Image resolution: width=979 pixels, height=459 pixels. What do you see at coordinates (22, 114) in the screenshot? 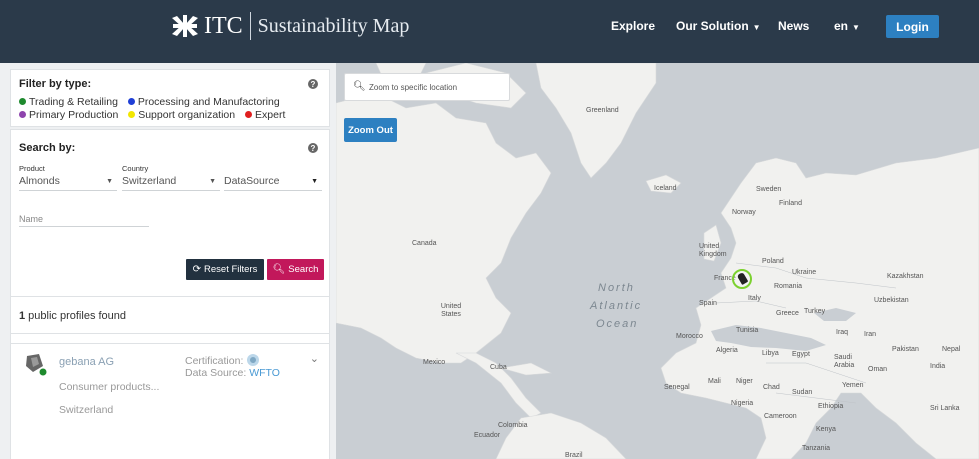
I see `purple-dot-icon` at bounding box center [22, 114].